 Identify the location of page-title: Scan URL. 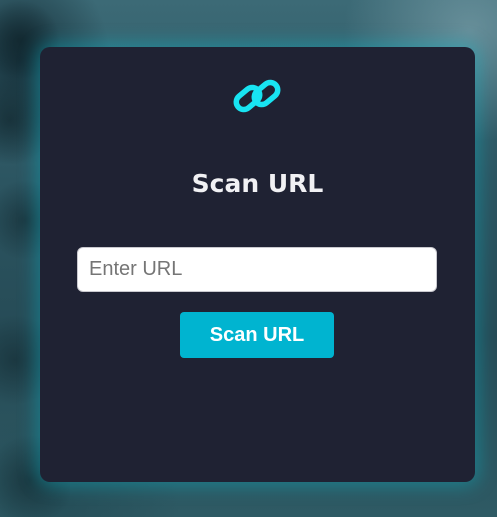
(257, 183).